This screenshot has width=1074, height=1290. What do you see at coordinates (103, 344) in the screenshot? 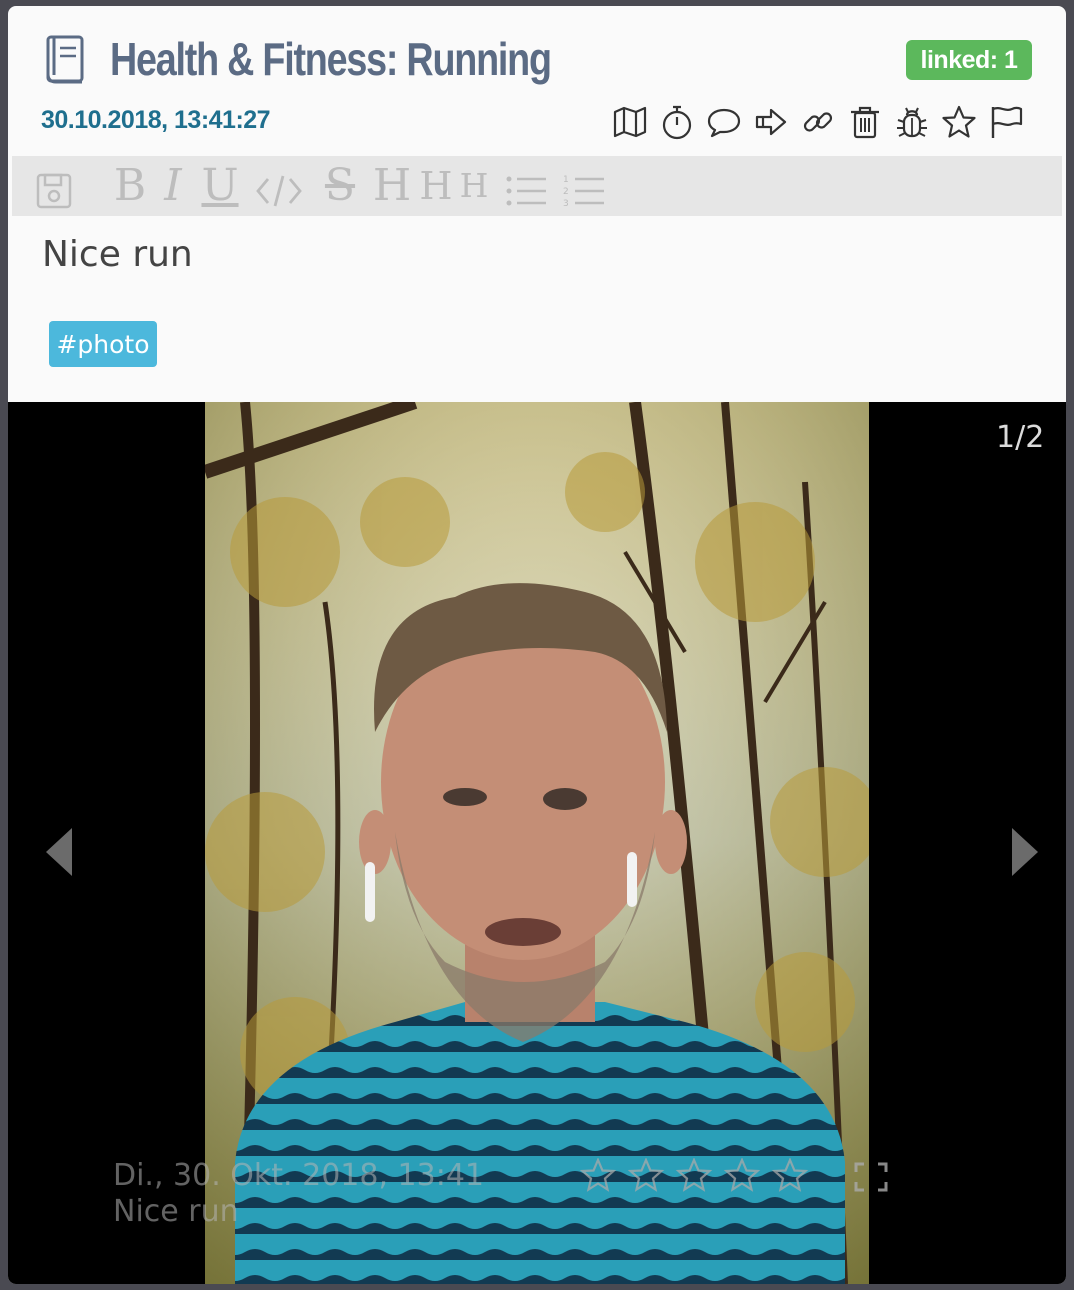
I see `hashtag-badge: #photo` at bounding box center [103, 344].